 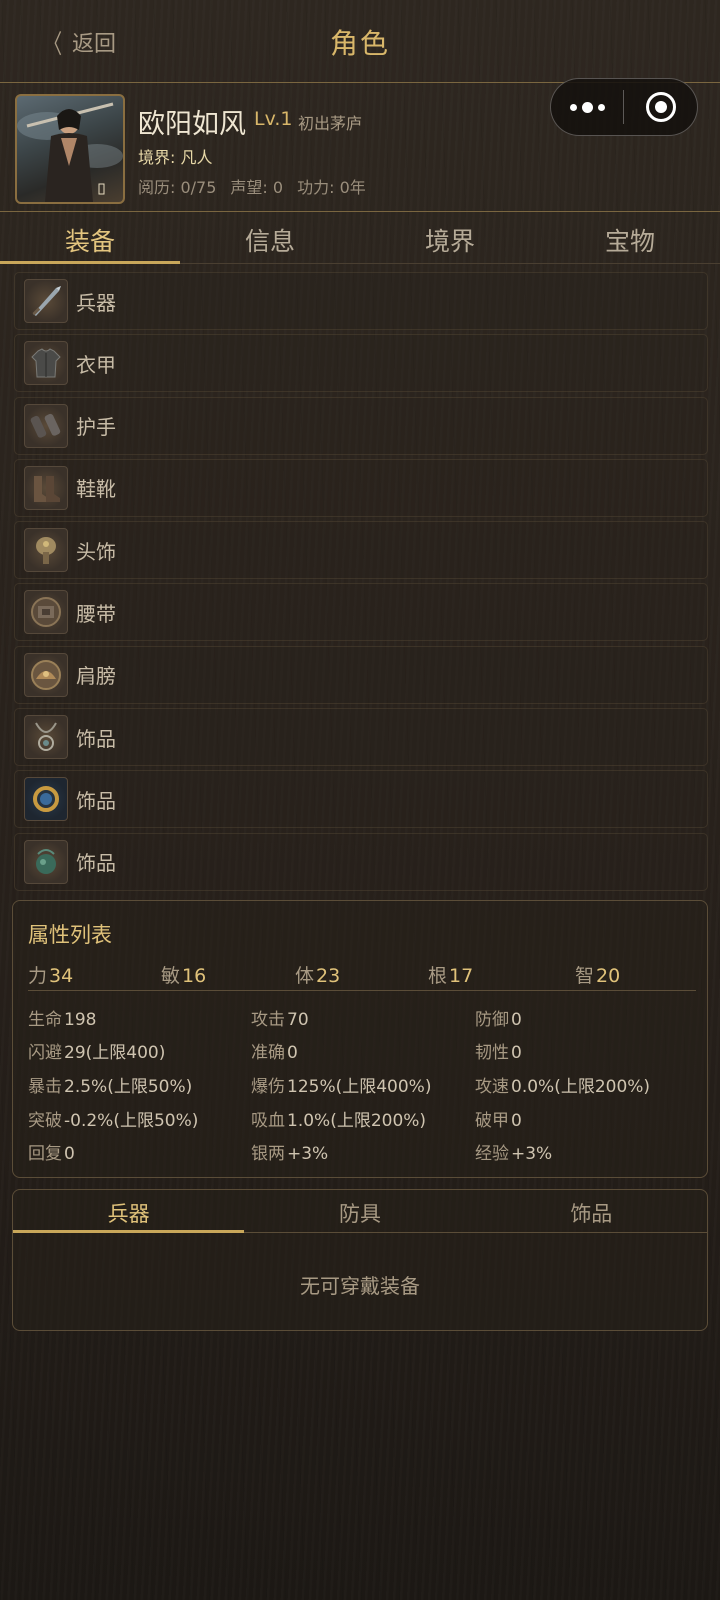 What do you see at coordinates (331, 187) in the screenshot?
I see `power-stat: 功力: 0年` at bounding box center [331, 187].